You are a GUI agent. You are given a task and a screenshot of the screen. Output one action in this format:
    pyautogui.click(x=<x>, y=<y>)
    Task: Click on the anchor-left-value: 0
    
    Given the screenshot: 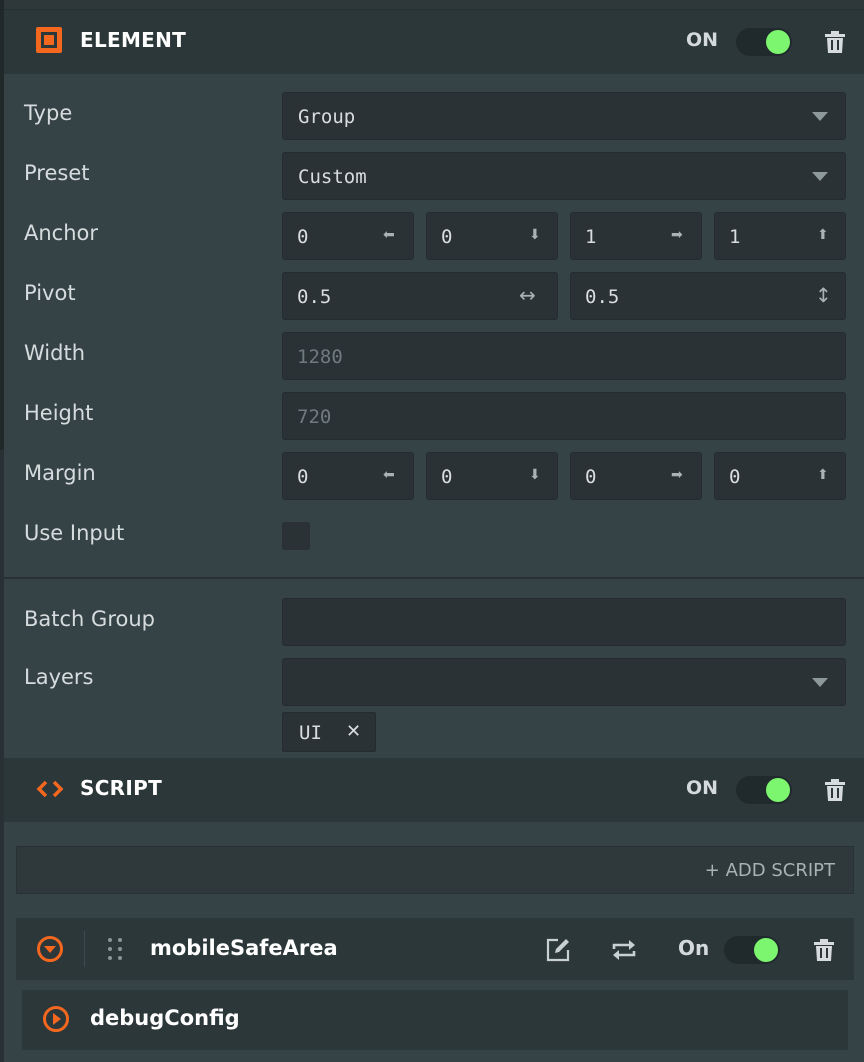 What is the action you would take?
    pyautogui.click(x=303, y=237)
    